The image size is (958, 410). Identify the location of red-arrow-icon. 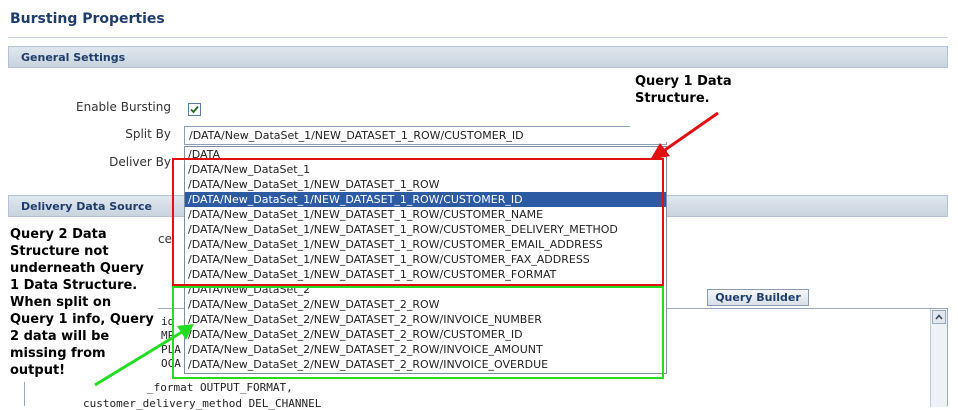
(684, 135).